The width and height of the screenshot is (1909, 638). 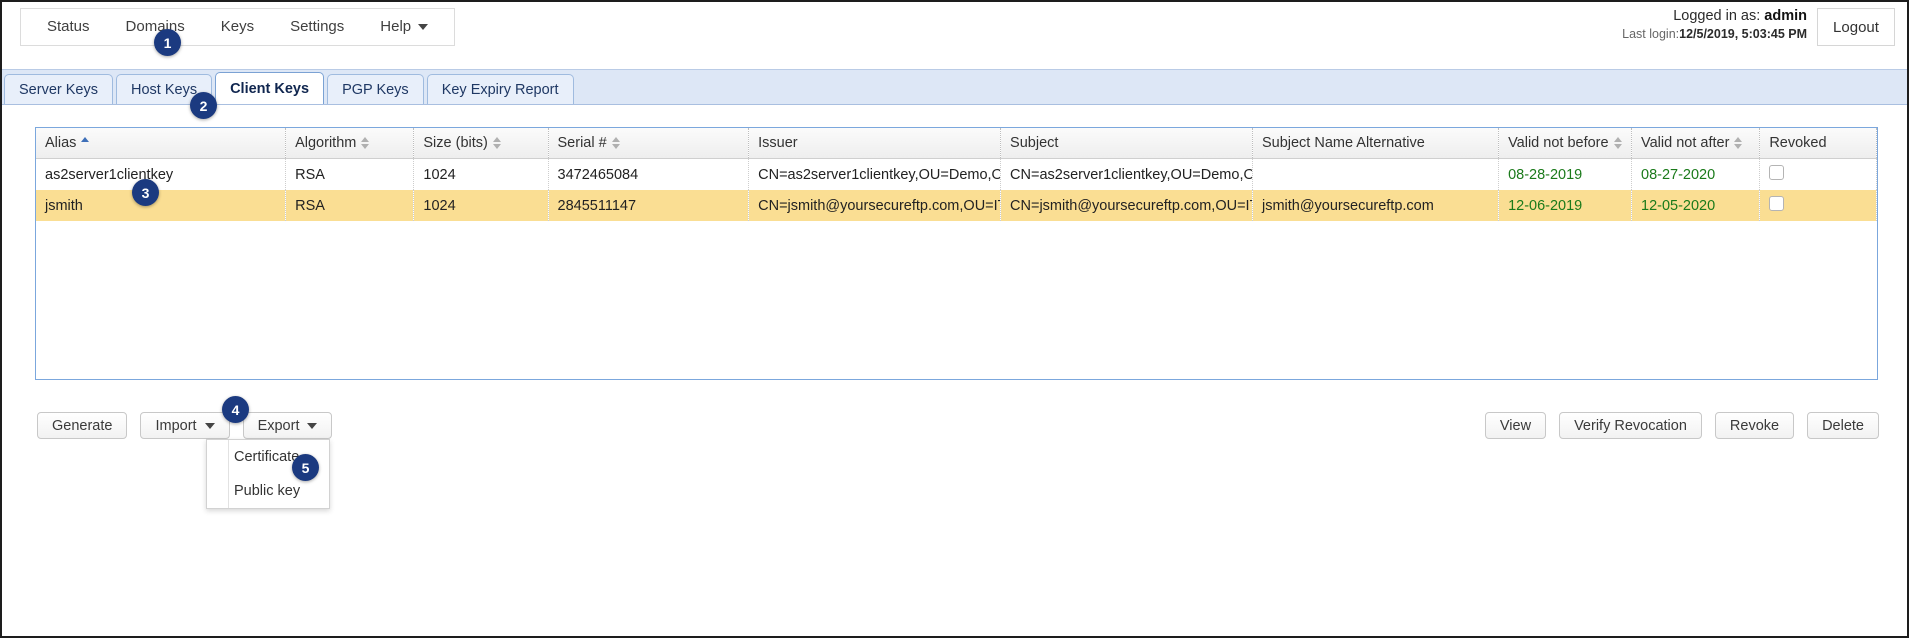 I want to click on right-action-bar: View Verify Revocation Revoke Delete, so click(x=1681, y=425).